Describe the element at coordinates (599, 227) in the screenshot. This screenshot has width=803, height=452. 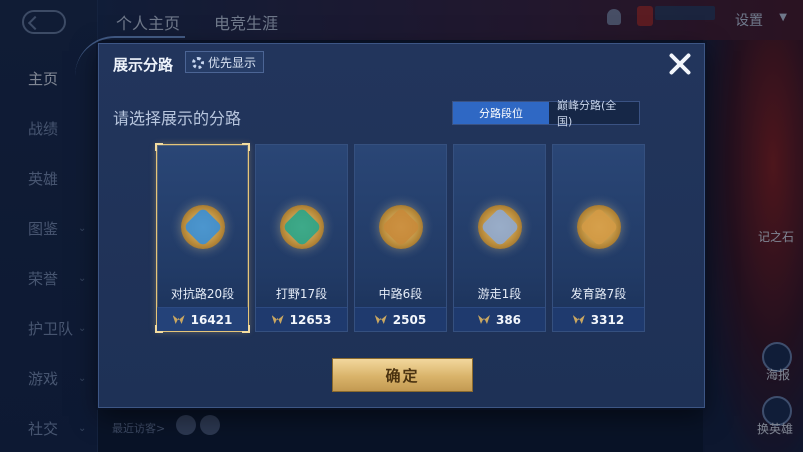
I see `bot-lane-icon` at that location.